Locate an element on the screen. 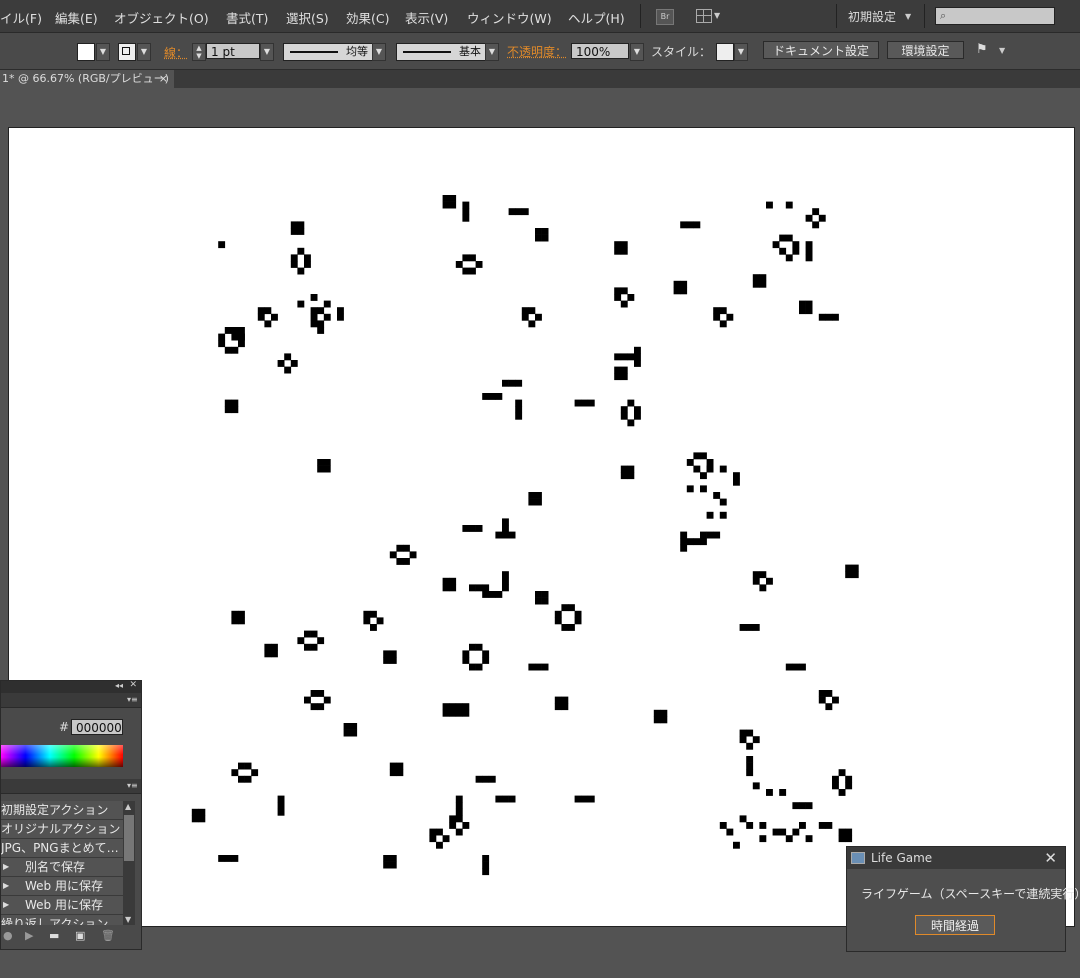  flag-icon: ⚑ is located at coordinates (982, 49).